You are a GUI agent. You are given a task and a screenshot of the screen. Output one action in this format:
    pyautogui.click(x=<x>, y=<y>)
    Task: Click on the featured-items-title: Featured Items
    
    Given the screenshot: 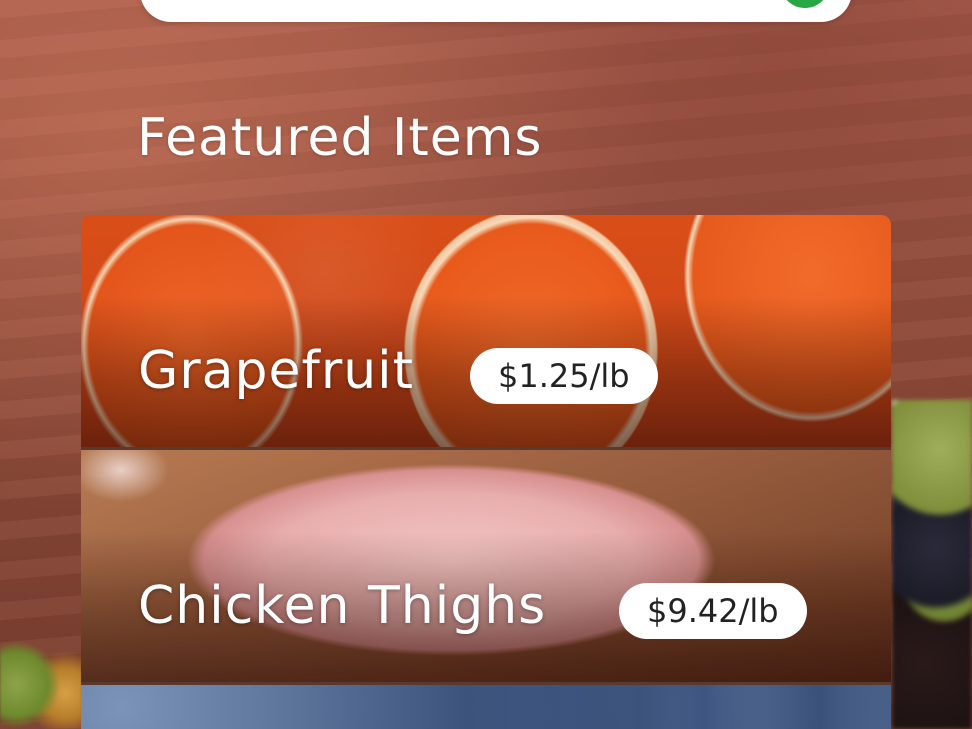 What is the action you would take?
    pyautogui.click(x=340, y=138)
    